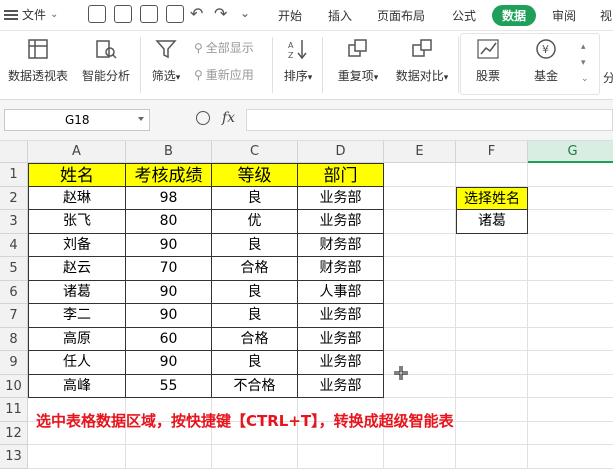 Image resolution: width=613 pixels, height=469 pixels. I want to click on table-cell: 任人, so click(77, 363).